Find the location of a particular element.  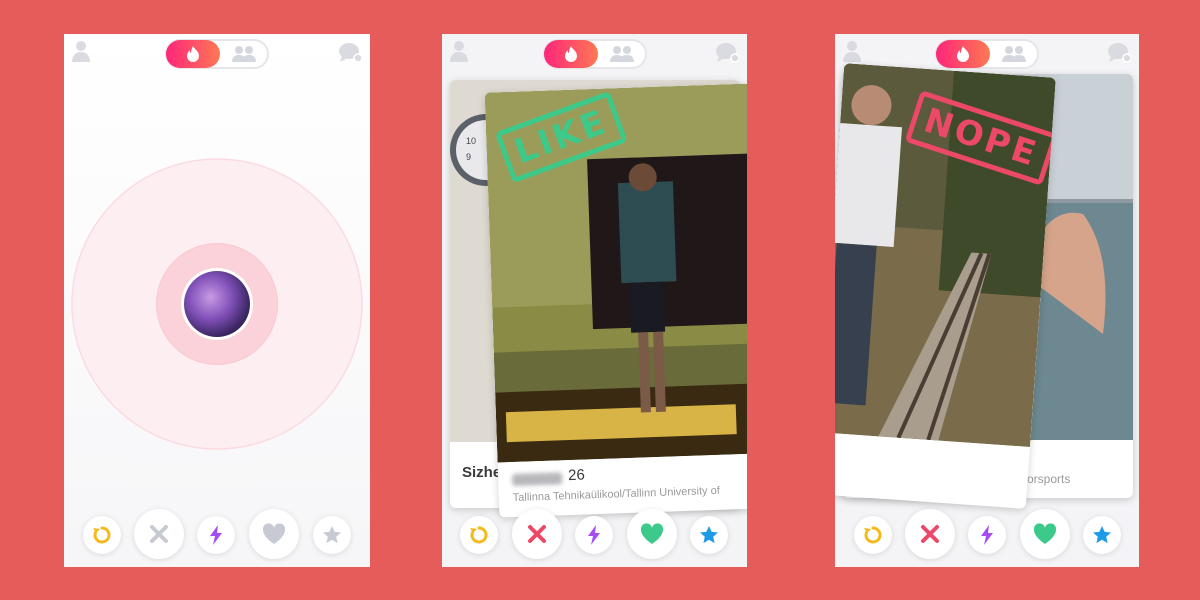

svg-text: 10 is located at coordinates (471, 141).